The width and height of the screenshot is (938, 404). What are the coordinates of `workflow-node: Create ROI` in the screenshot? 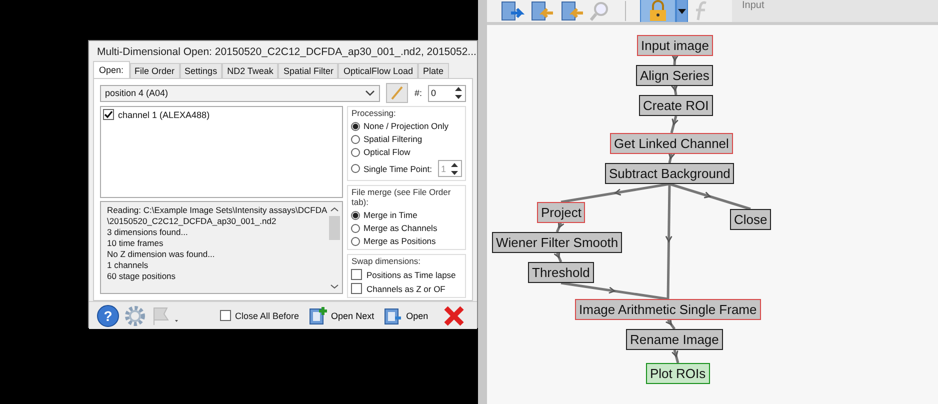 It's located at (676, 105).